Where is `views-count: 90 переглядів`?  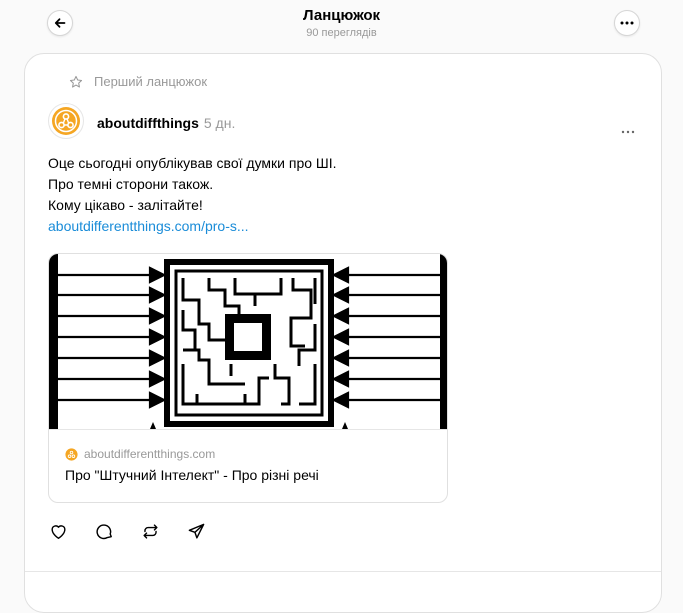
views-count: 90 переглядів is located at coordinates (341, 33).